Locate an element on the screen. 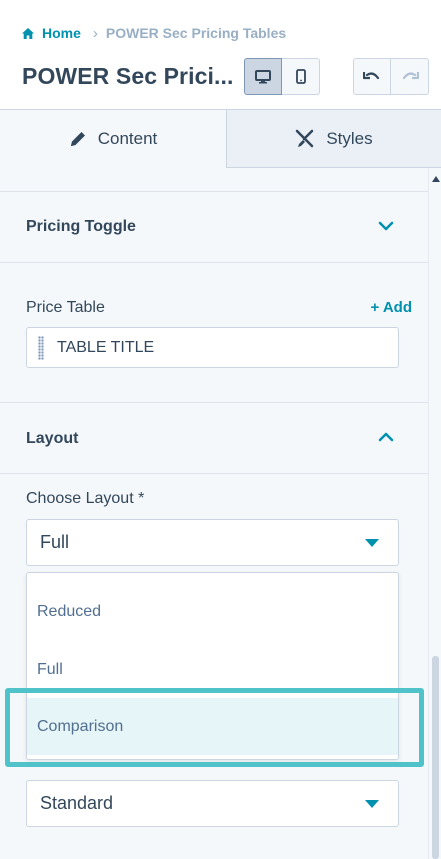  tab-content: Content is located at coordinates (113, 139).